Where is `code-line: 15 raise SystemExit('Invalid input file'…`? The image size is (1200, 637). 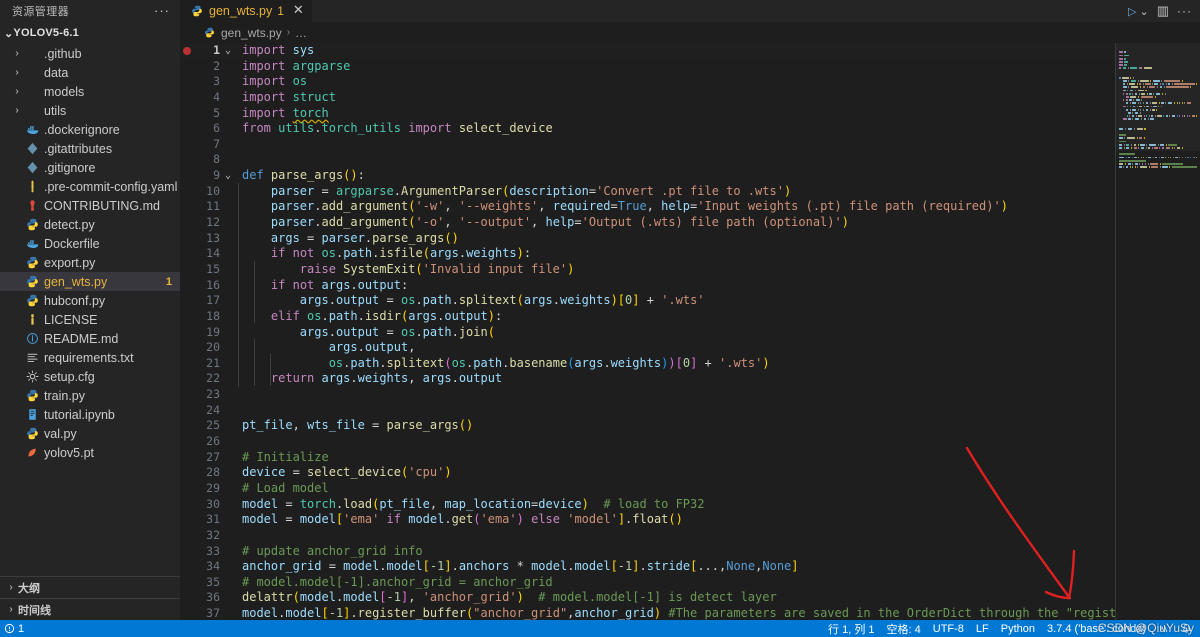 code-line: 15 raise SystemExit('Invalid input file'… is located at coordinates (648, 270).